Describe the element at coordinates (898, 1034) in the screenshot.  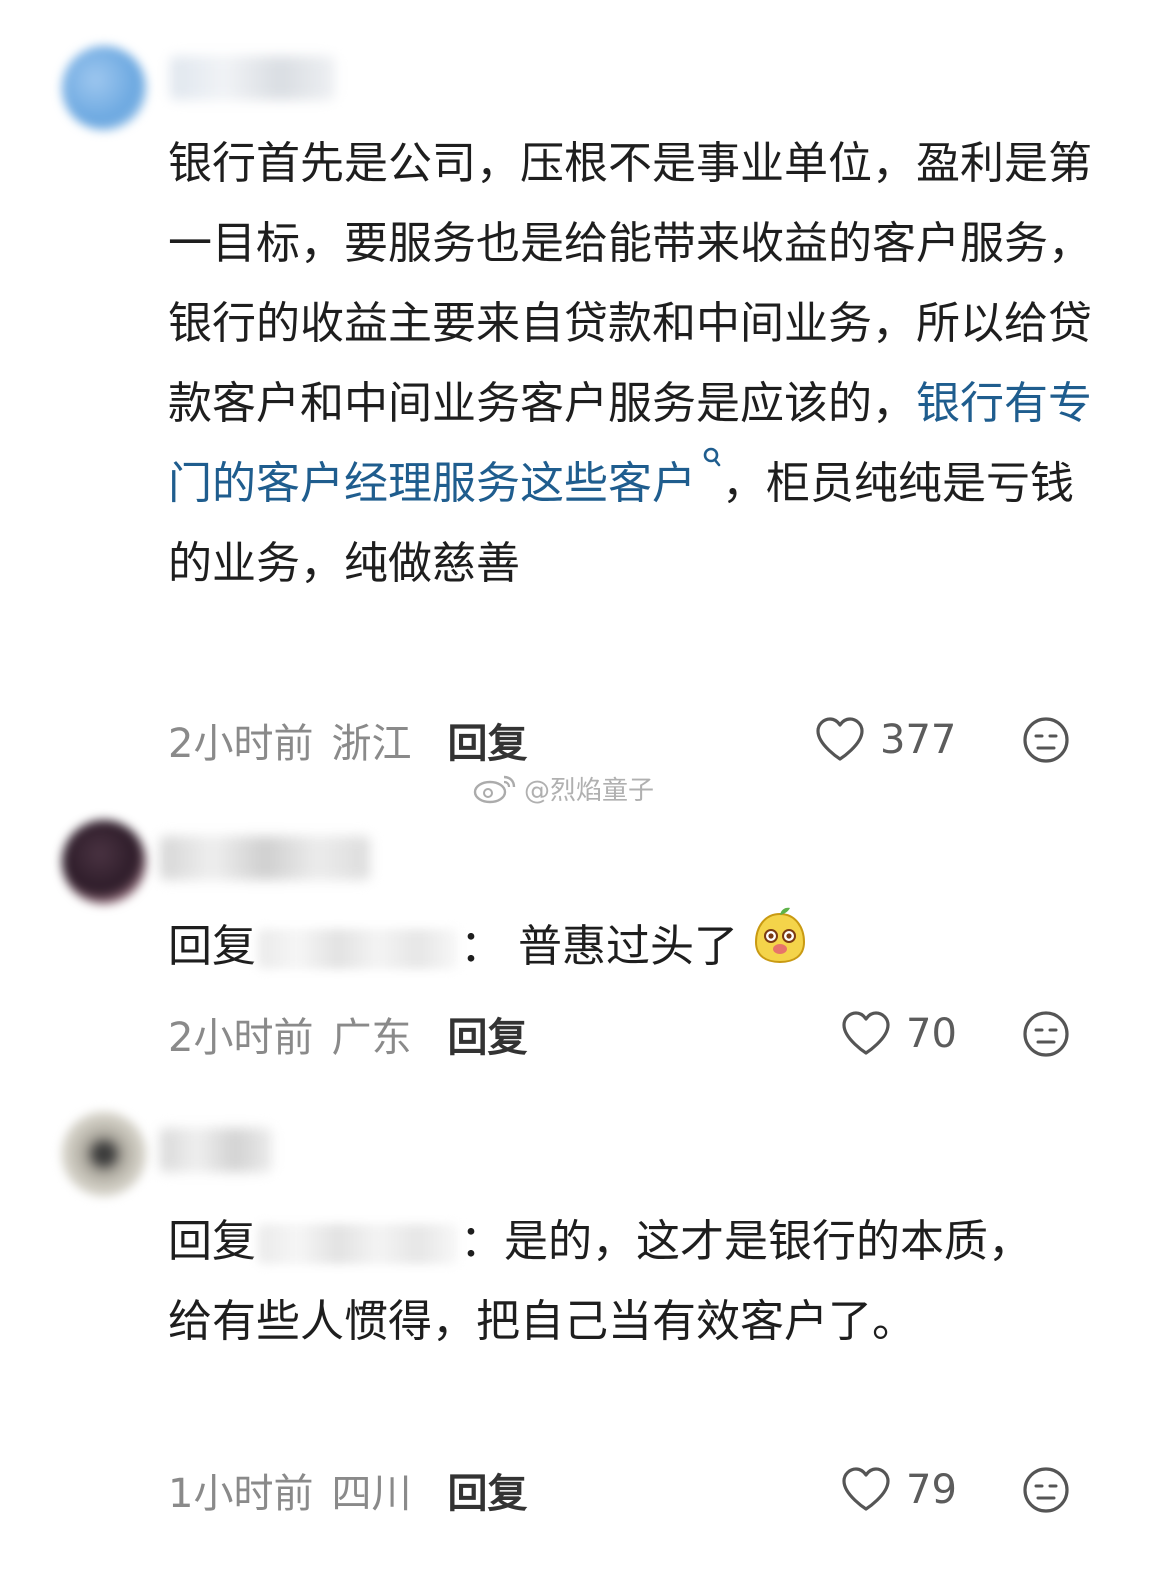
I see `like-button: 70` at that location.